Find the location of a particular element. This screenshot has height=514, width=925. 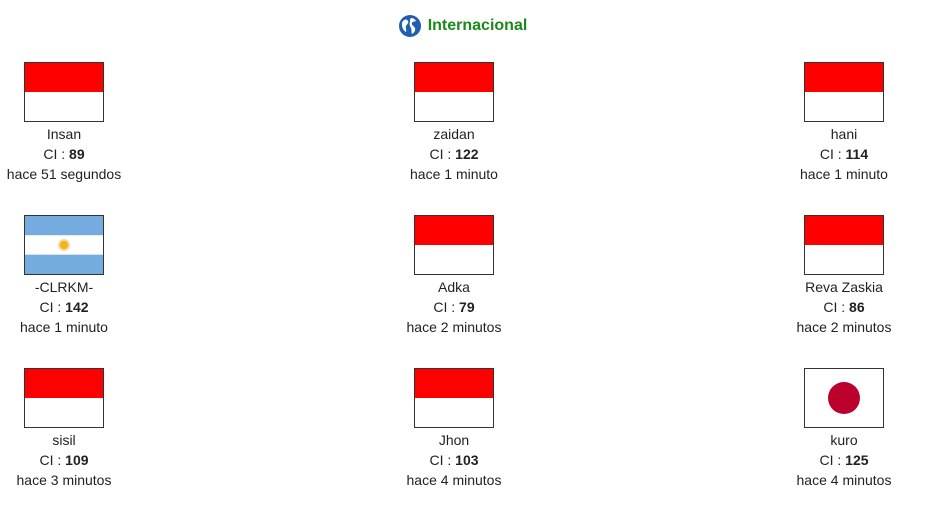

player-card: Reva Zaskia CI : 86 hace 2 minutos is located at coordinates (844, 276).